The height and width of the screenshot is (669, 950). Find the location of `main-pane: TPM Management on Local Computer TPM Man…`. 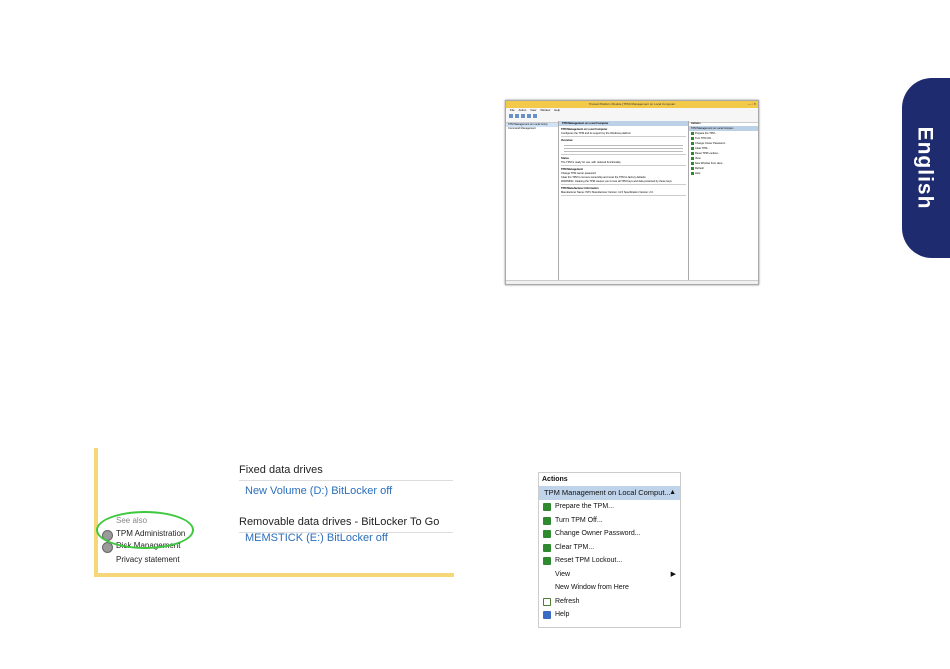

main-pane: TPM Management on Local Computer TPM Man… is located at coordinates (624, 201).